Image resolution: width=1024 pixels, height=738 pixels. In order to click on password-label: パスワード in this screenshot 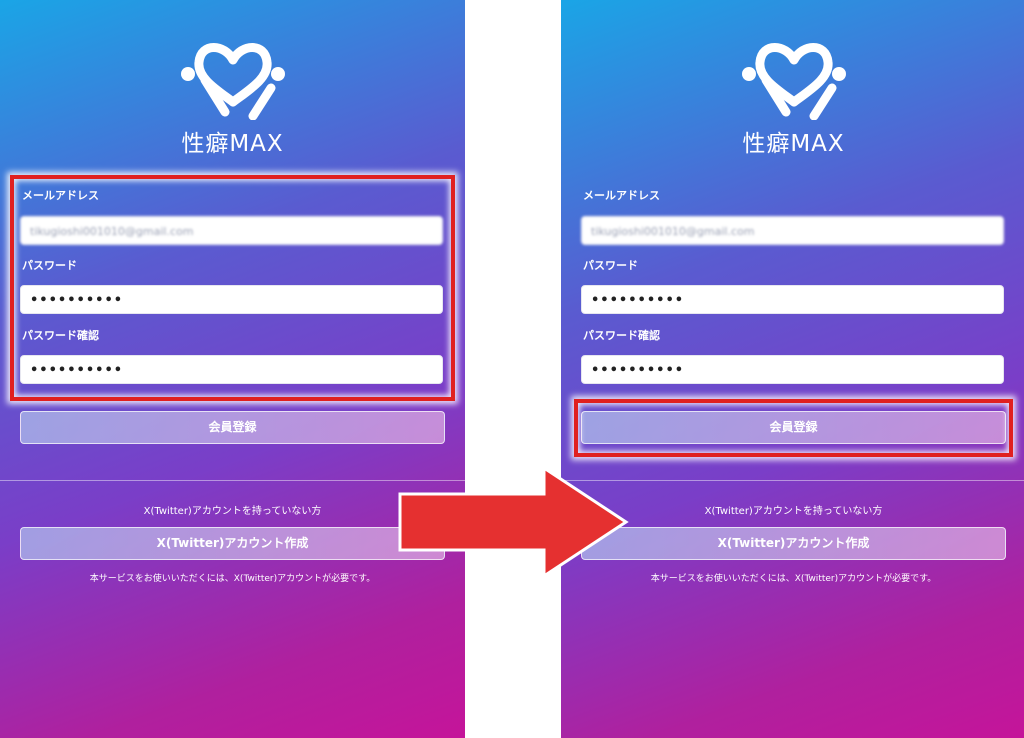, I will do `click(610, 265)`.